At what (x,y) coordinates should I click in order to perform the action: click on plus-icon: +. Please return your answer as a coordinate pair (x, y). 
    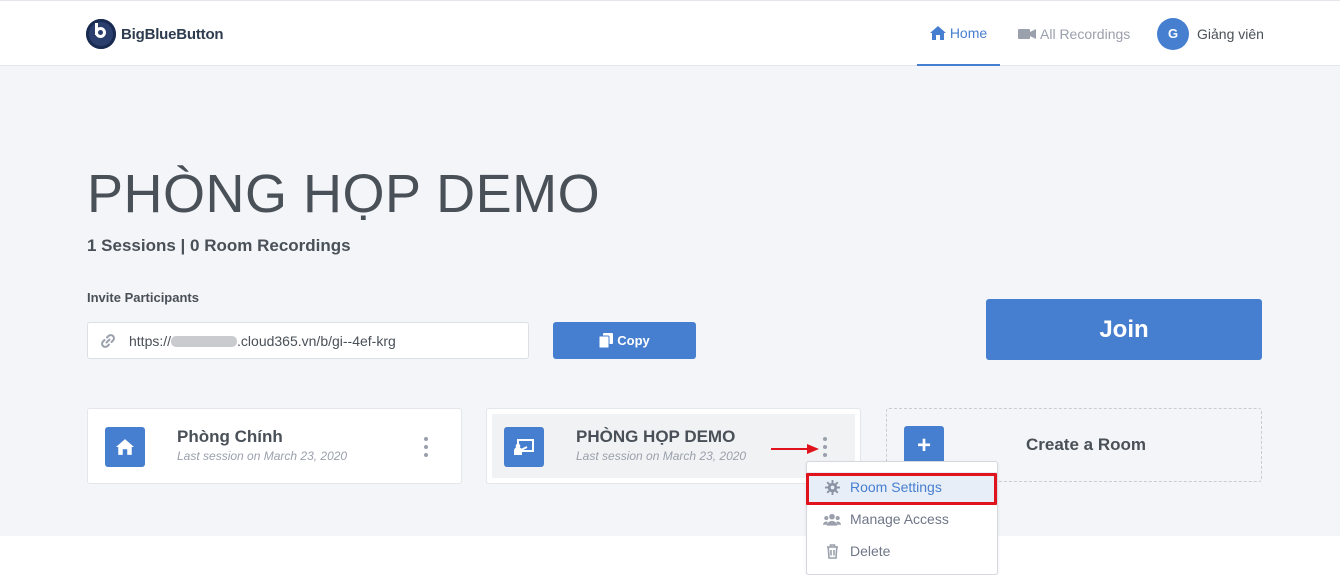
    Looking at the image, I should click on (924, 446).